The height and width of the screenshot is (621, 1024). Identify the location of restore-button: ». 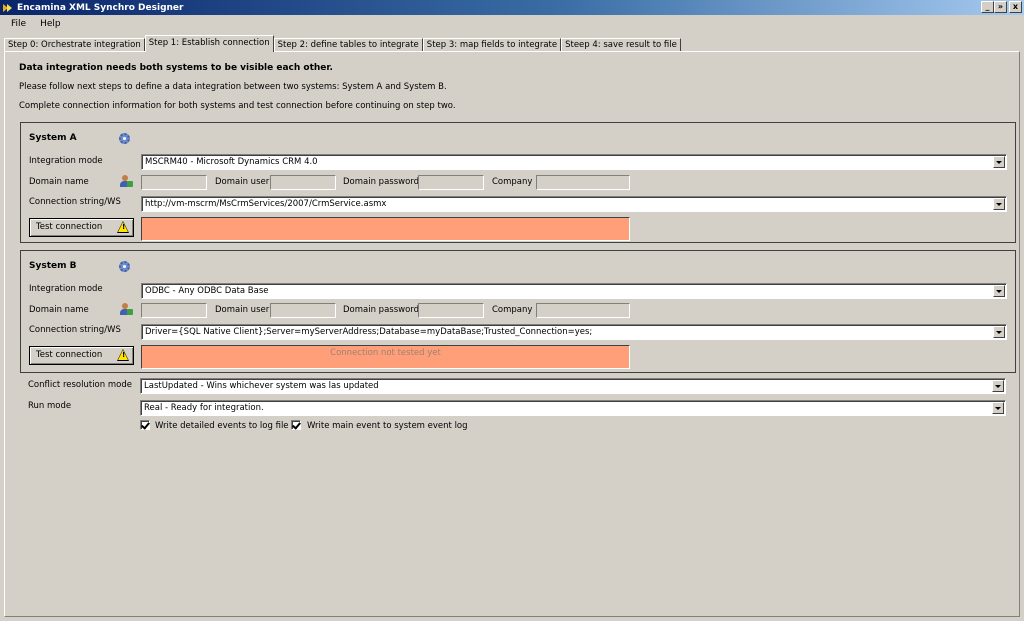
(1000, 7).